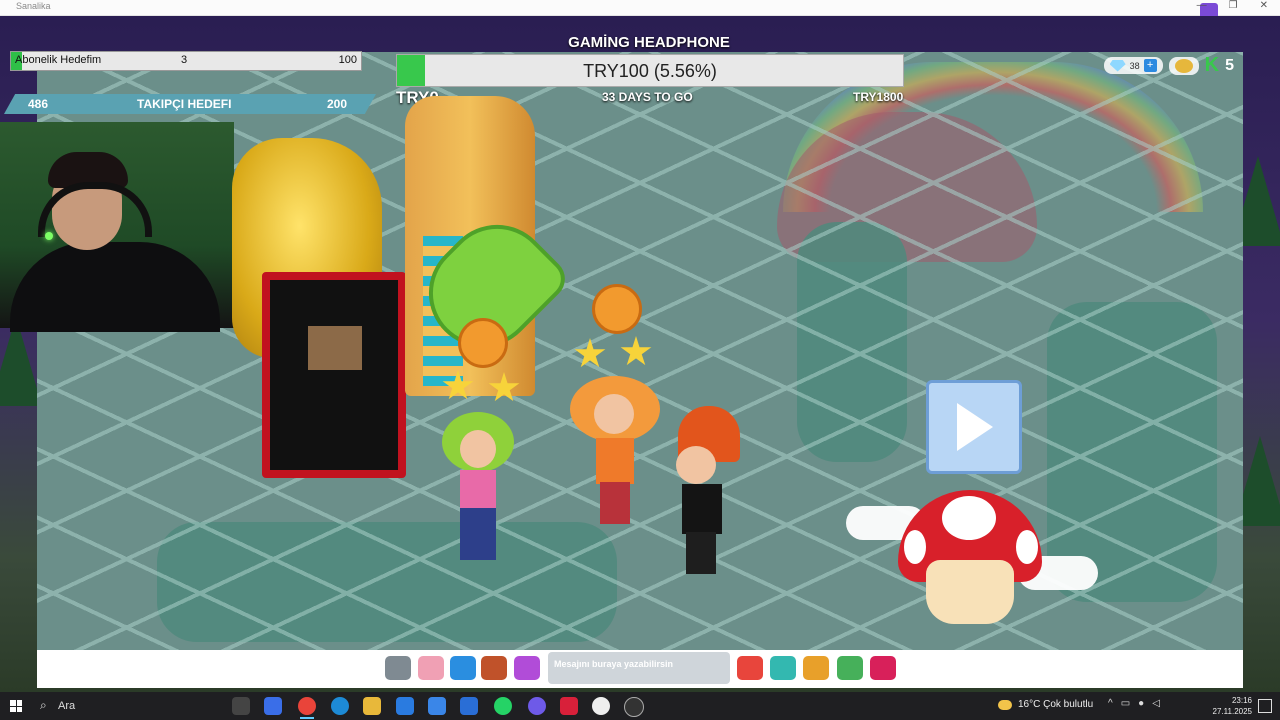 This screenshot has height=720, width=1280. Describe the element at coordinates (601, 706) in the screenshot. I see `sanalika-app-icon` at that location.